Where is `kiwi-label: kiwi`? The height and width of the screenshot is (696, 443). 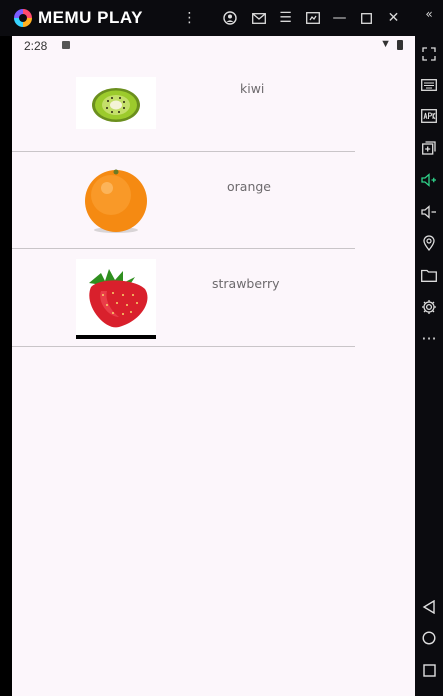 kiwi-label: kiwi is located at coordinates (252, 88).